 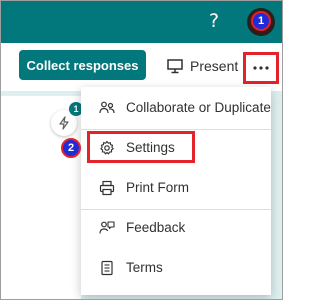 I want to click on feedback-icon, so click(x=107, y=227).